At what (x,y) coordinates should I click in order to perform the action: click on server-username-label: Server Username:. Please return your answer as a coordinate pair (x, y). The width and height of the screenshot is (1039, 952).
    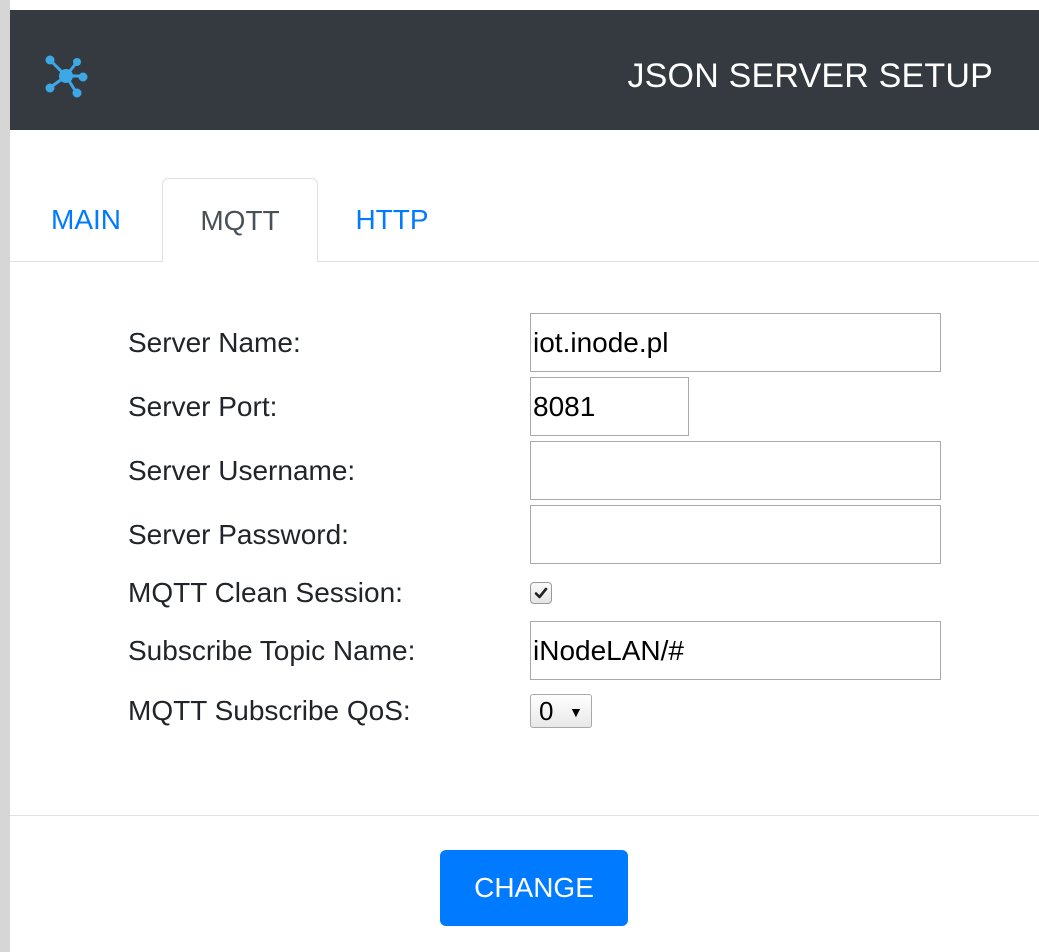
    Looking at the image, I should click on (242, 470).